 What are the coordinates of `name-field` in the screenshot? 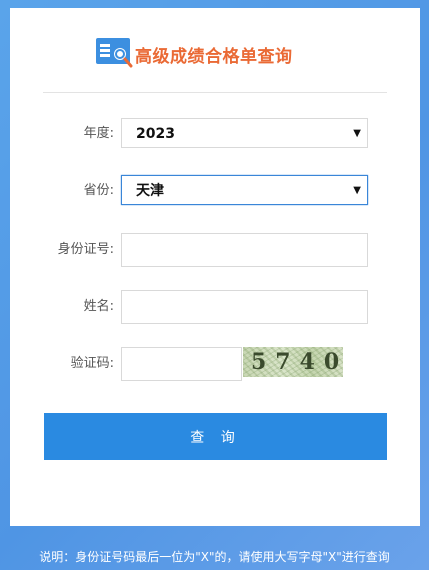 It's located at (244, 307).